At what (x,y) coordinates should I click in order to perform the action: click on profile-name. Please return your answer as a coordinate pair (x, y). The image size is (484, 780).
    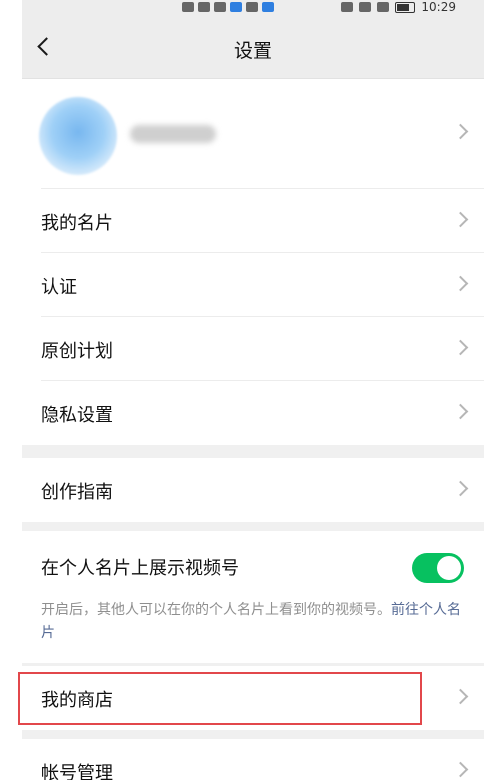
    Looking at the image, I should click on (173, 134).